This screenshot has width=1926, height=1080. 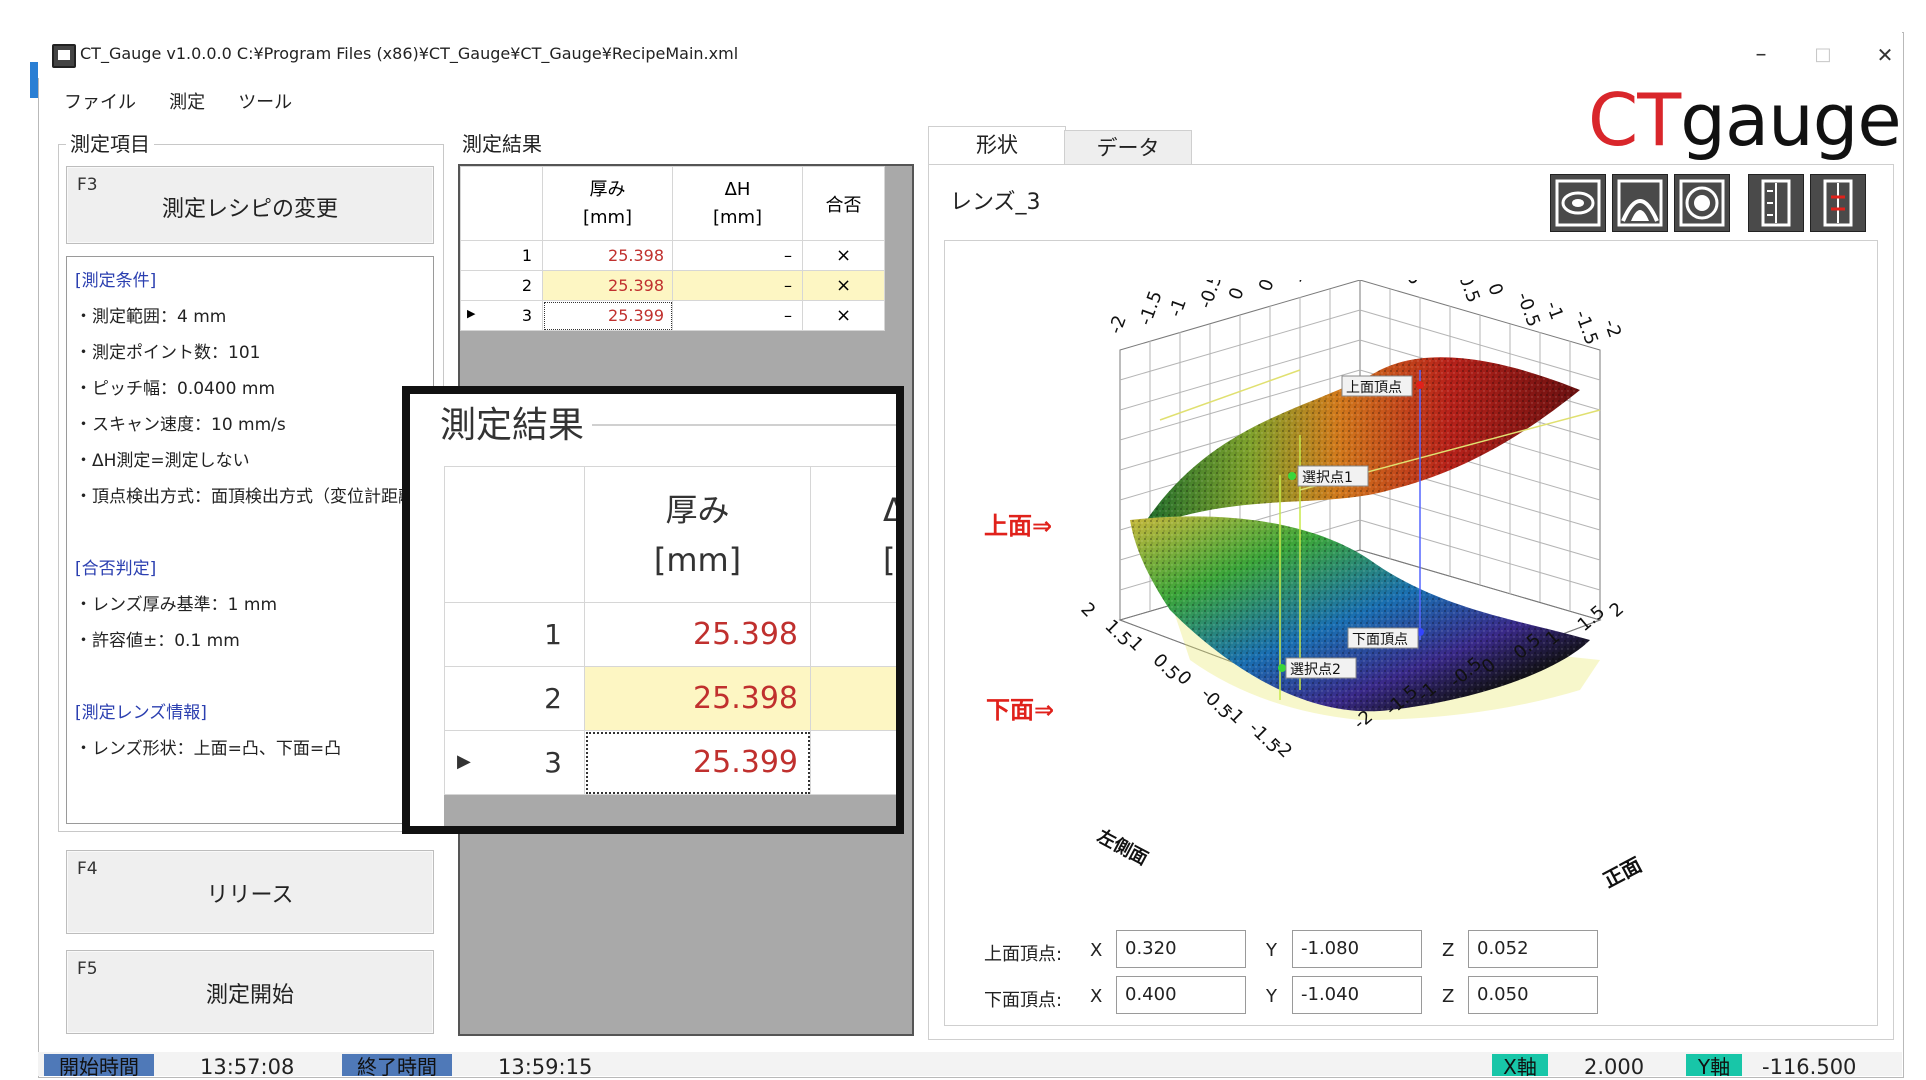 What do you see at coordinates (608, 204) in the screenshot?
I see `col-thickness-header: 厚み[mm]` at bounding box center [608, 204].